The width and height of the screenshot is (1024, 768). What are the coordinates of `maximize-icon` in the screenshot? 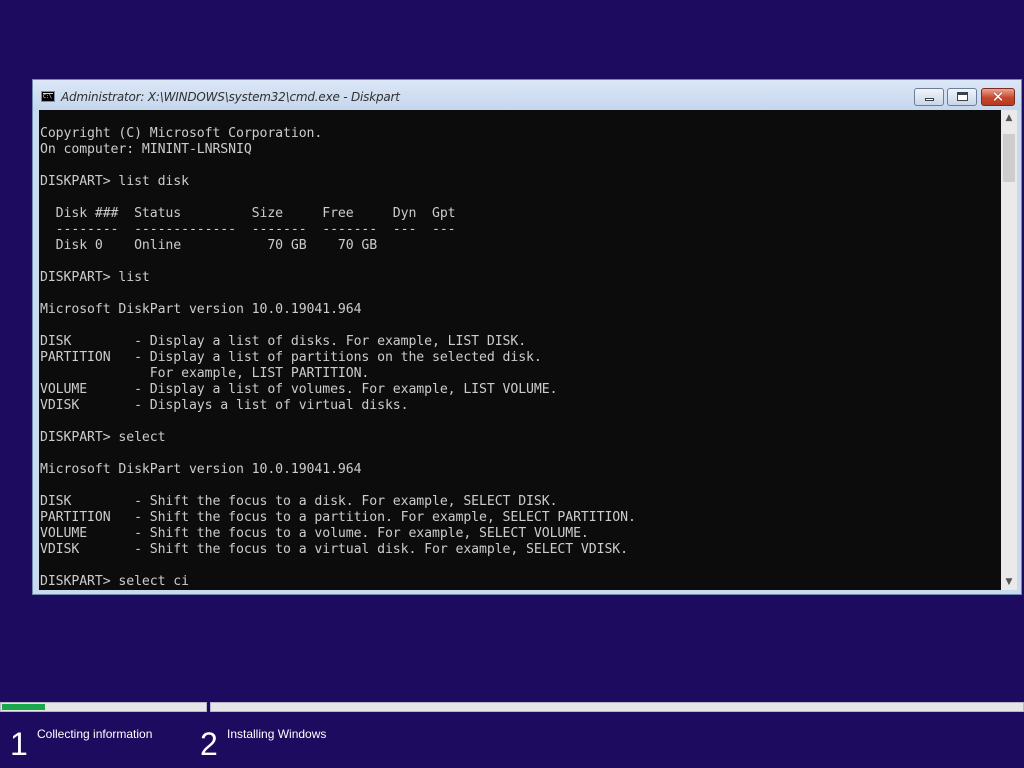 It's located at (962, 96).